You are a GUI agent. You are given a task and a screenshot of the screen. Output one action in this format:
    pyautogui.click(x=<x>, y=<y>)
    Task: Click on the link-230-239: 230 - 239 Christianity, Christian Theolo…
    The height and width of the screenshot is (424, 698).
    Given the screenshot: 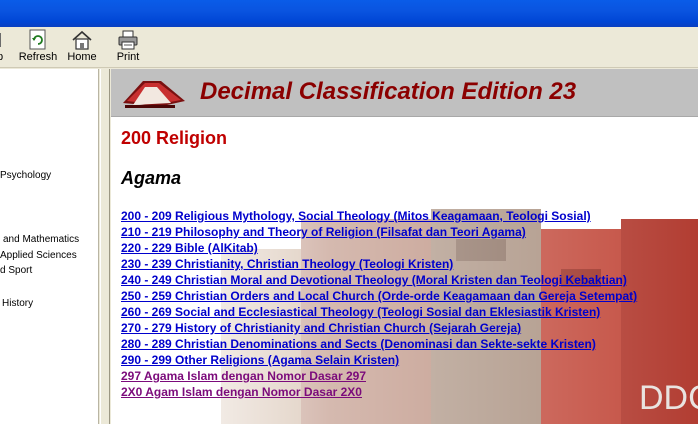 What is the action you would take?
    pyautogui.click(x=379, y=264)
    